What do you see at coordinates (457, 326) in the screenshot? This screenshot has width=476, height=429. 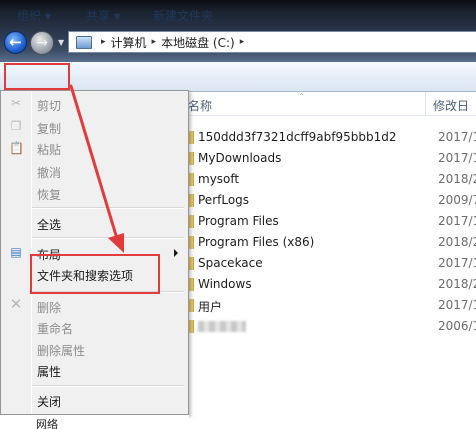 I see `file-date: 2006/1` at bounding box center [457, 326].